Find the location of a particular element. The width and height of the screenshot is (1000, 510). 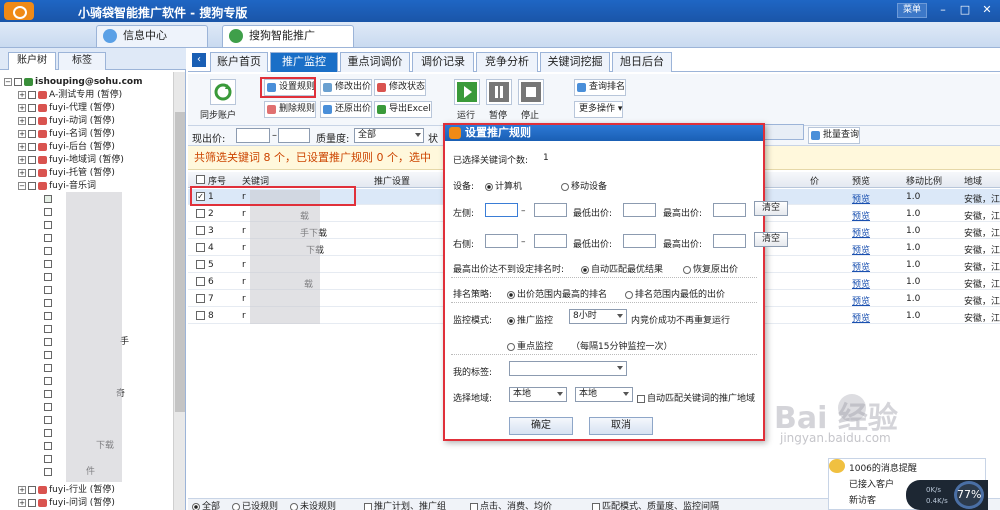

query-rank-button: 查询排名 is located at coordinates (600, 87).